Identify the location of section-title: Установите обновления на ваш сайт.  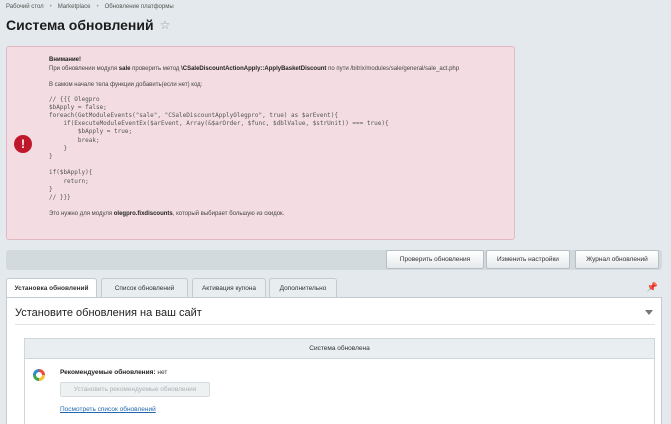
(108, 313).